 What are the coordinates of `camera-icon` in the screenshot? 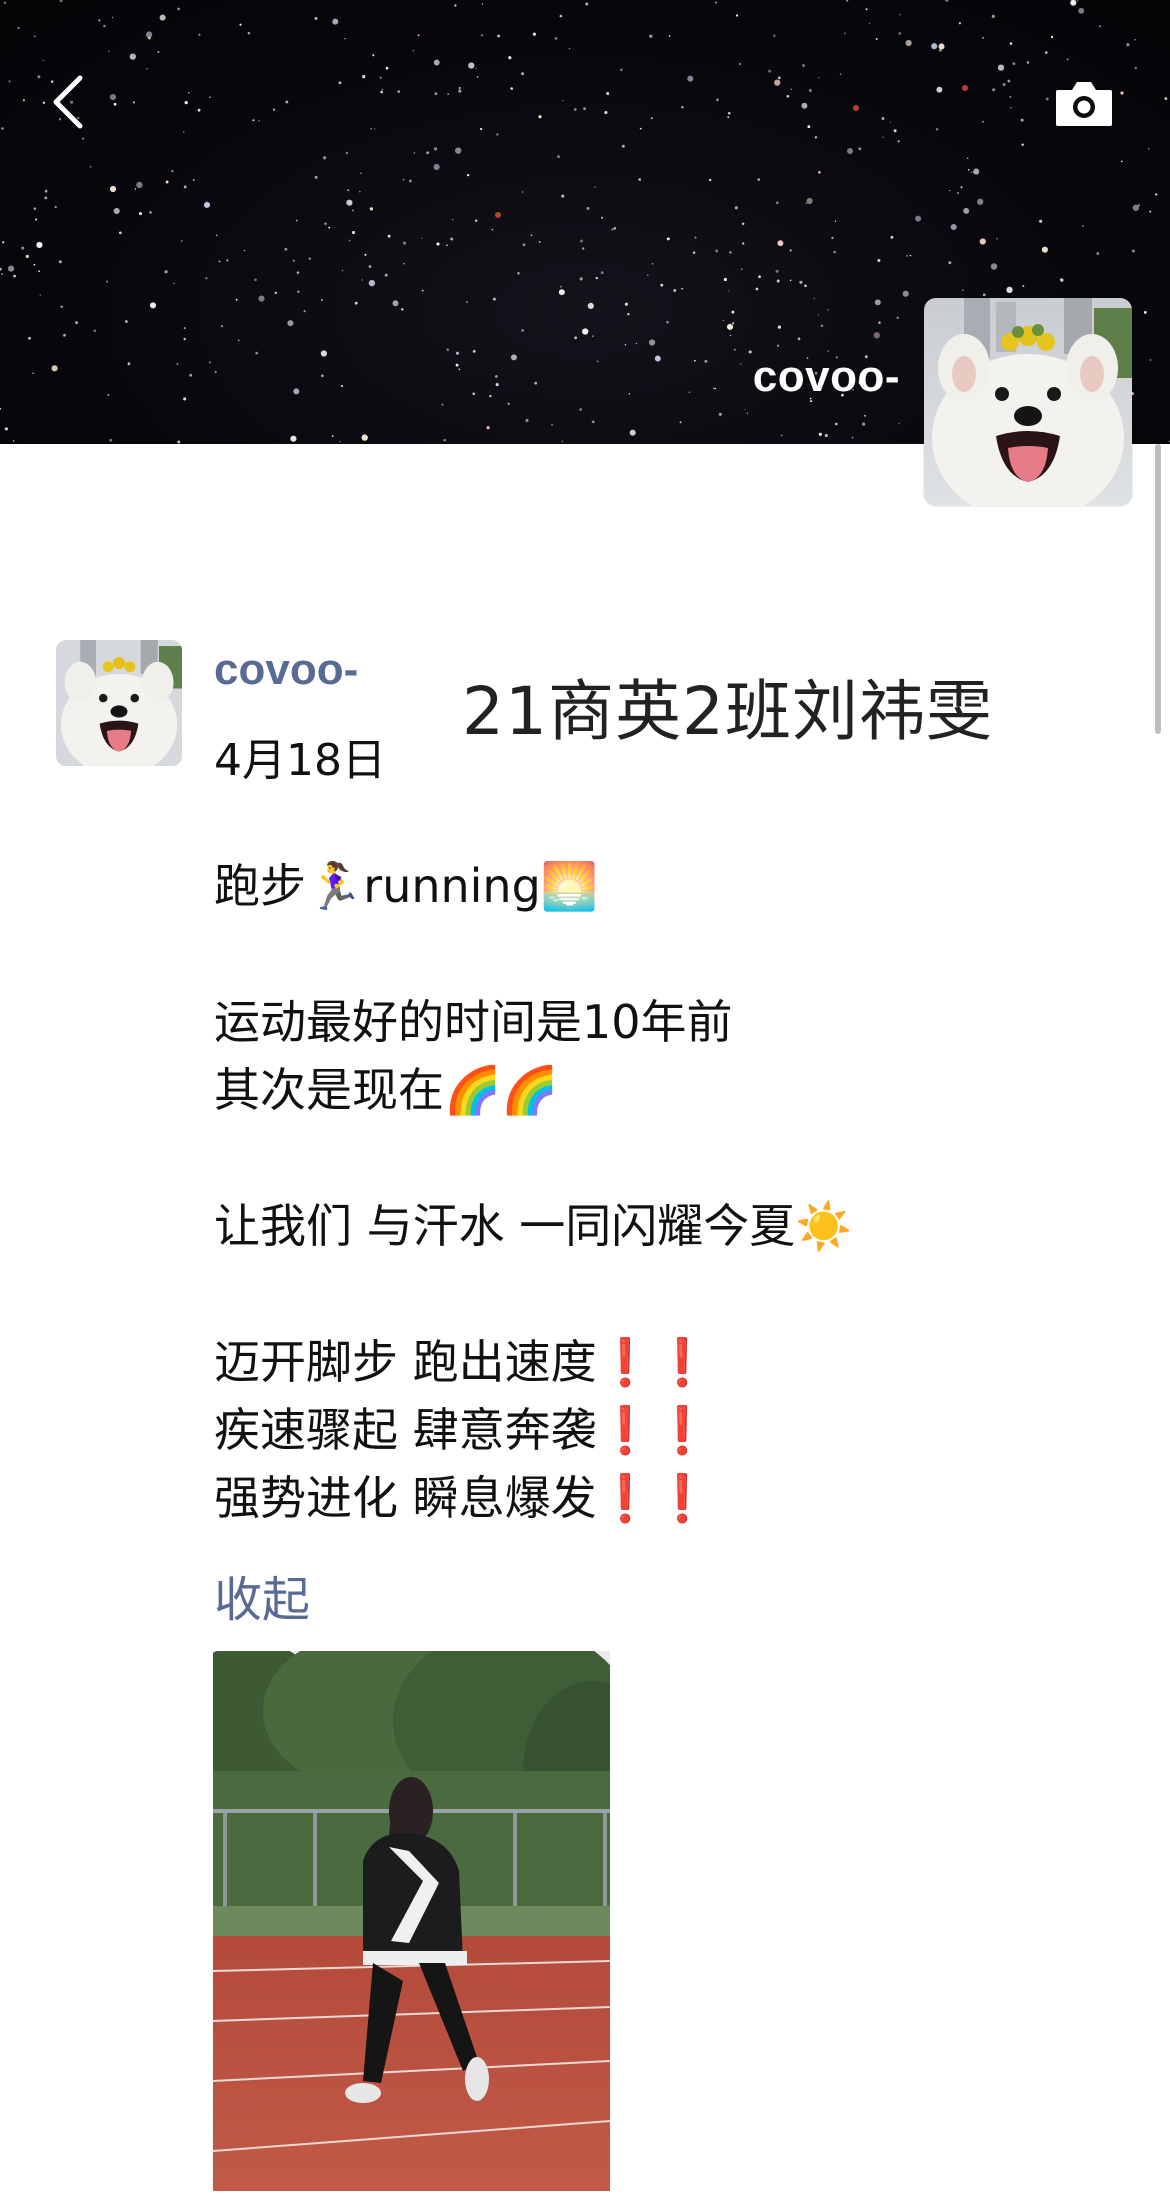 It's located at (1084, 104).